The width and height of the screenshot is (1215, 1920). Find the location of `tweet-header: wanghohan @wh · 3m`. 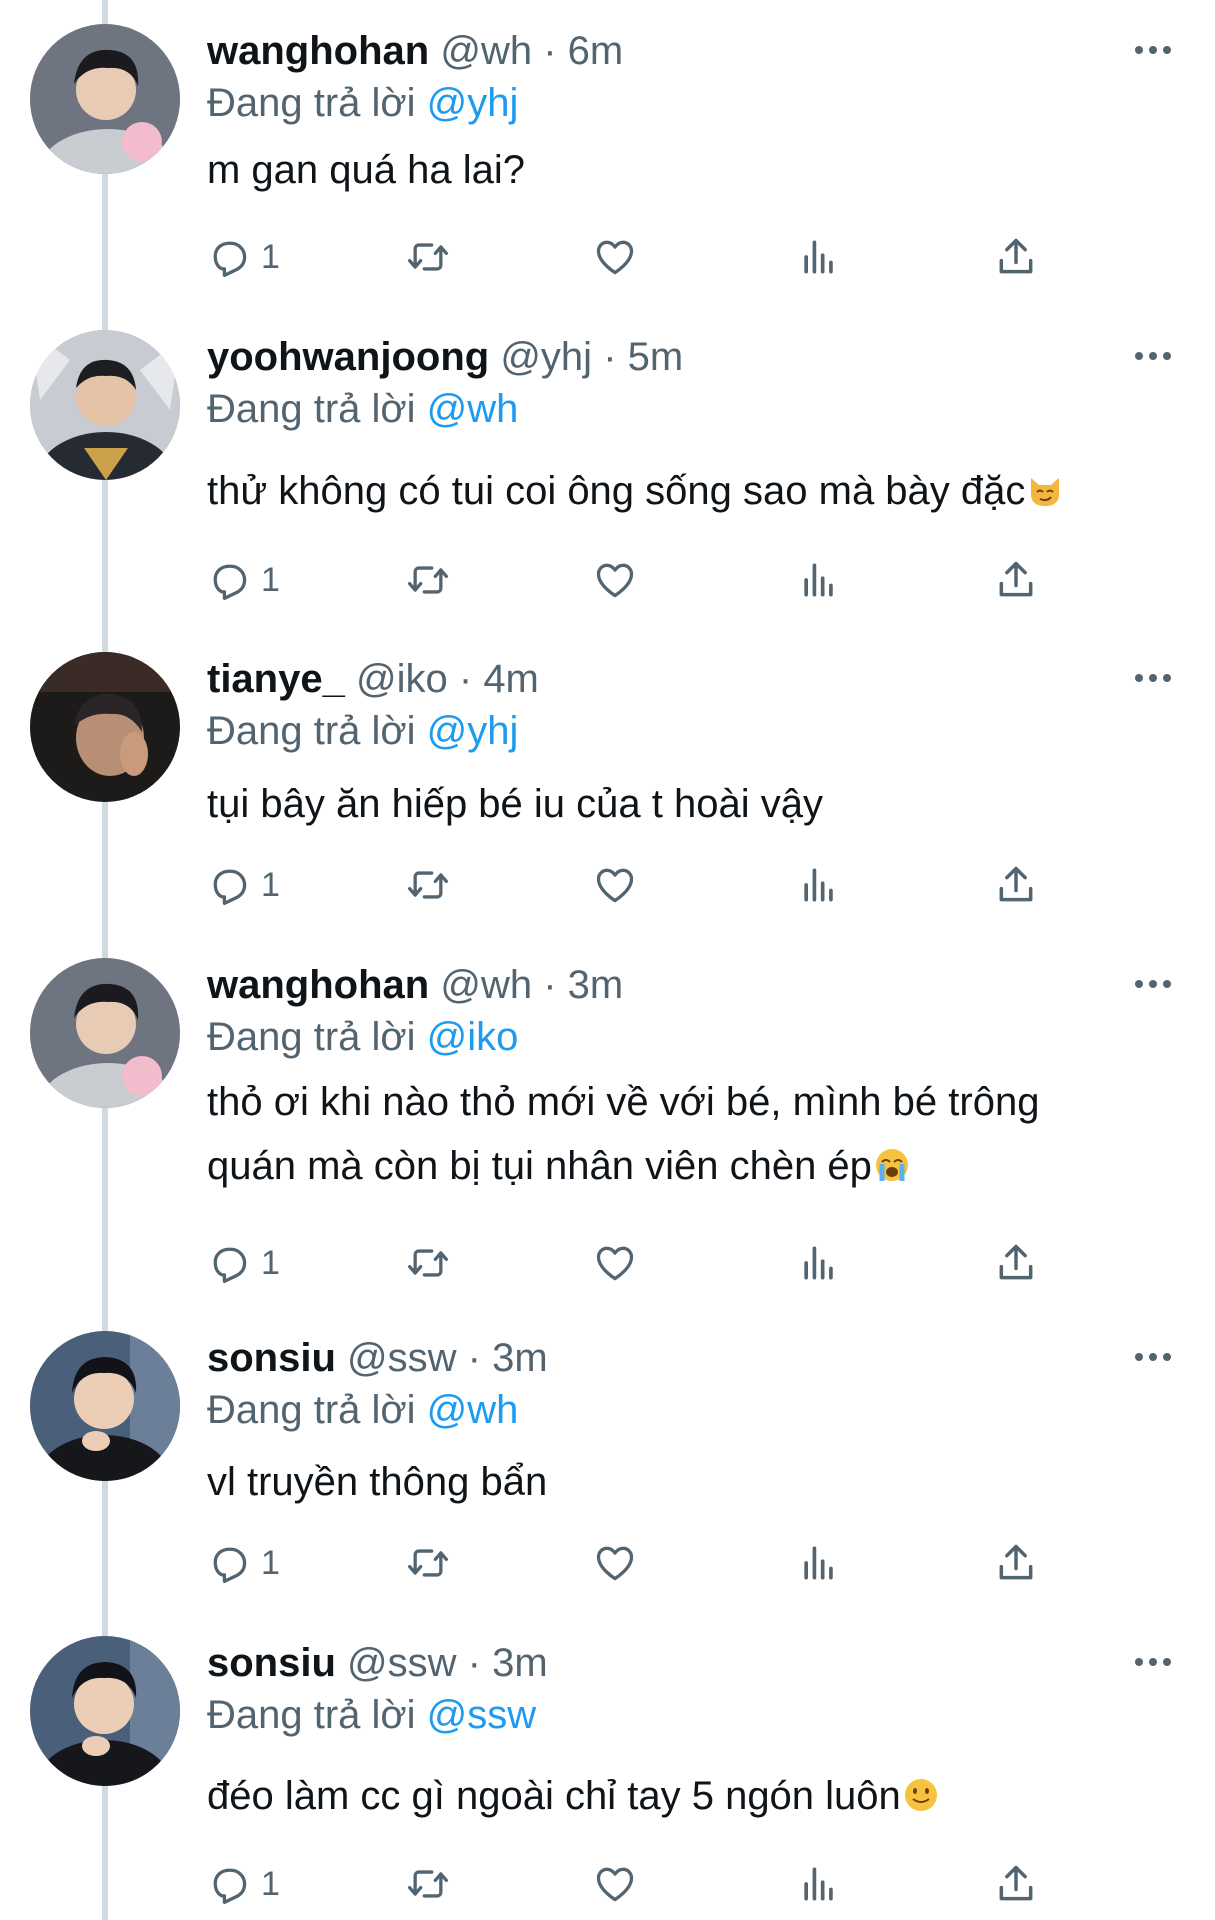

tweet-header: wanghohan @wh · 3m is located at coordinates (415, 985).